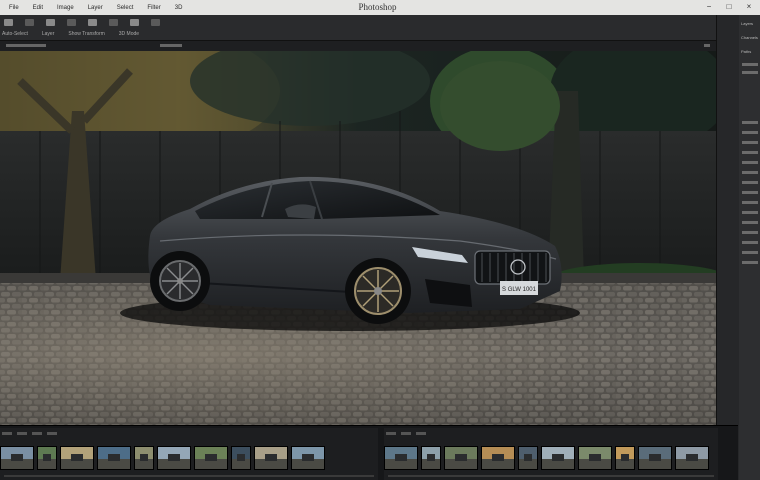 Image resolution: width=760 pixels, height=480 pixels. I want to click on filmstrip-left, so click(189, 454).